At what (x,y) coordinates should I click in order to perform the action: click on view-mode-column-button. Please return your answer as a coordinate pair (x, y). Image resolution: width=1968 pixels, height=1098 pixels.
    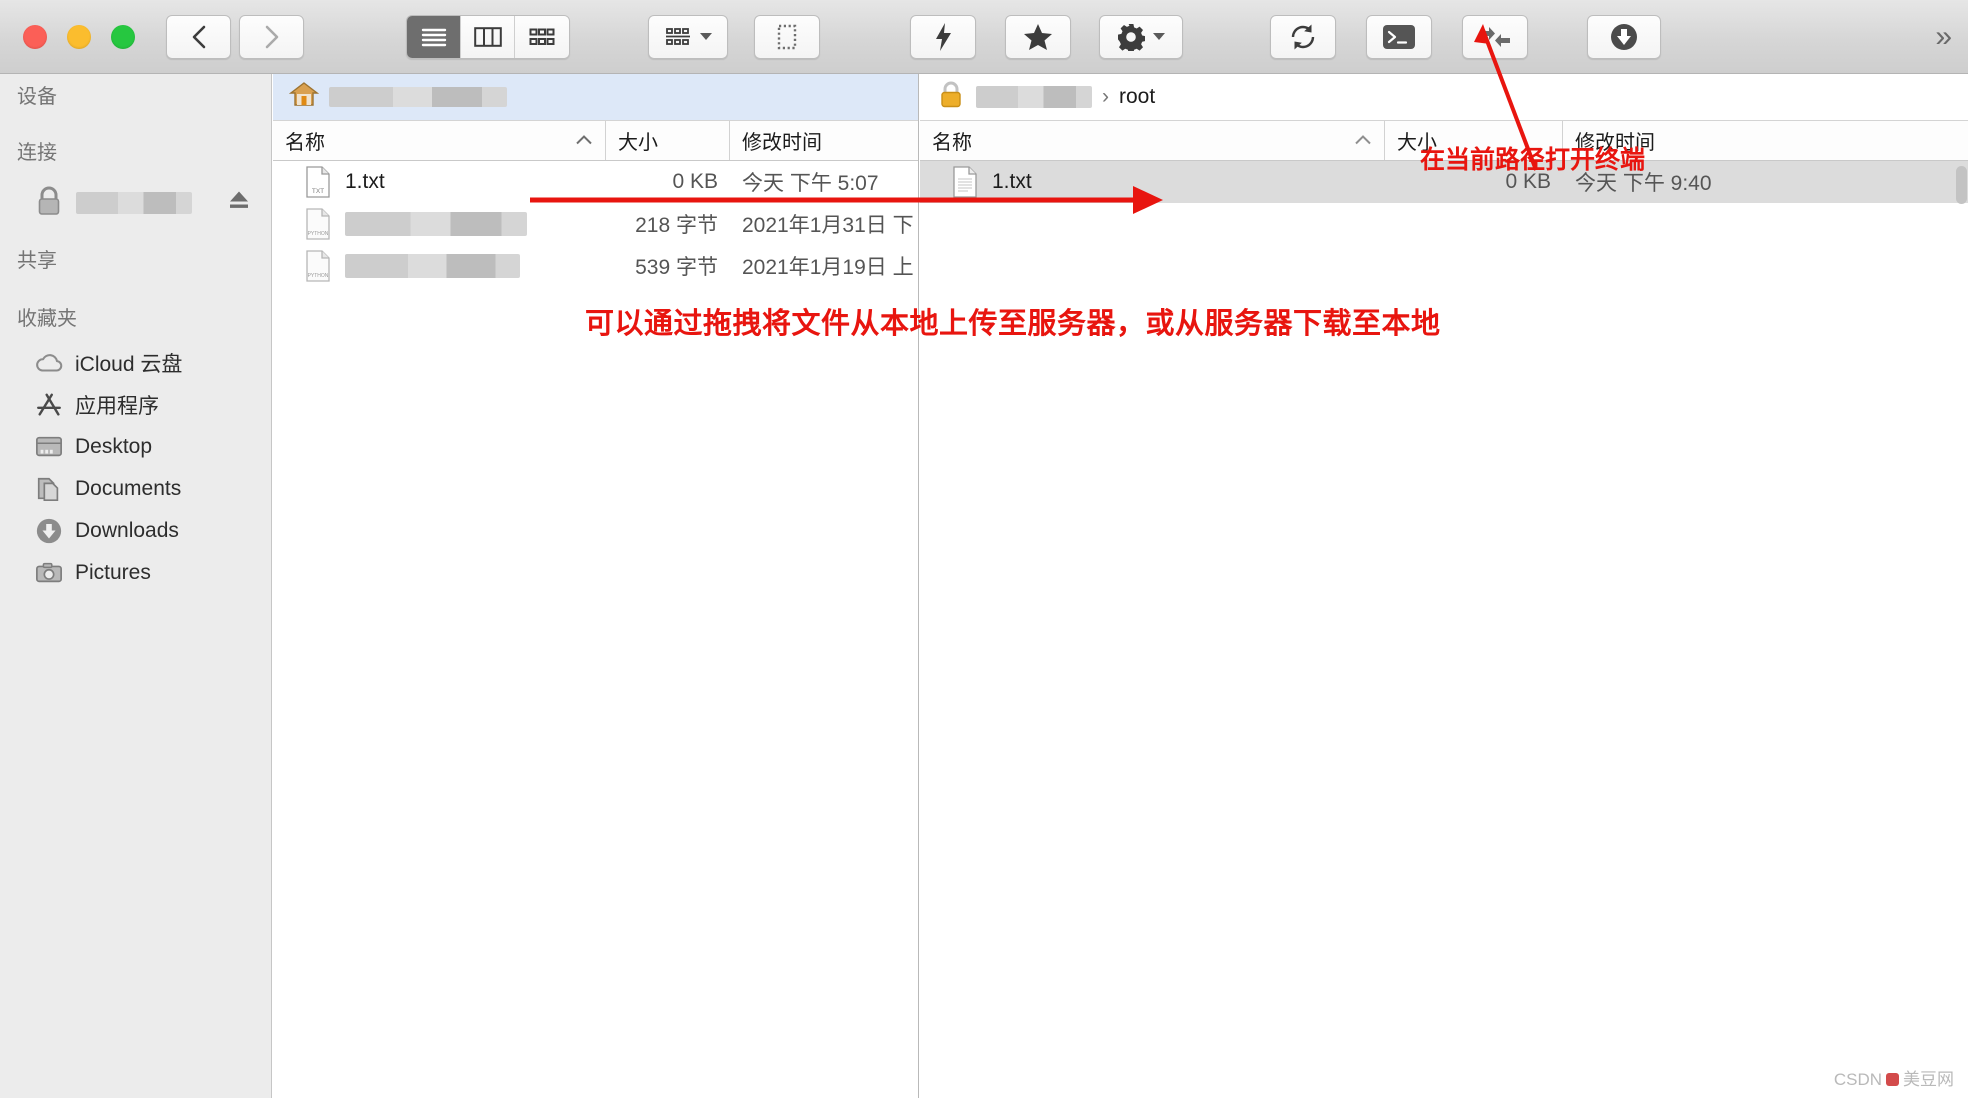
    Looking at the image, I should click on (488, 36).